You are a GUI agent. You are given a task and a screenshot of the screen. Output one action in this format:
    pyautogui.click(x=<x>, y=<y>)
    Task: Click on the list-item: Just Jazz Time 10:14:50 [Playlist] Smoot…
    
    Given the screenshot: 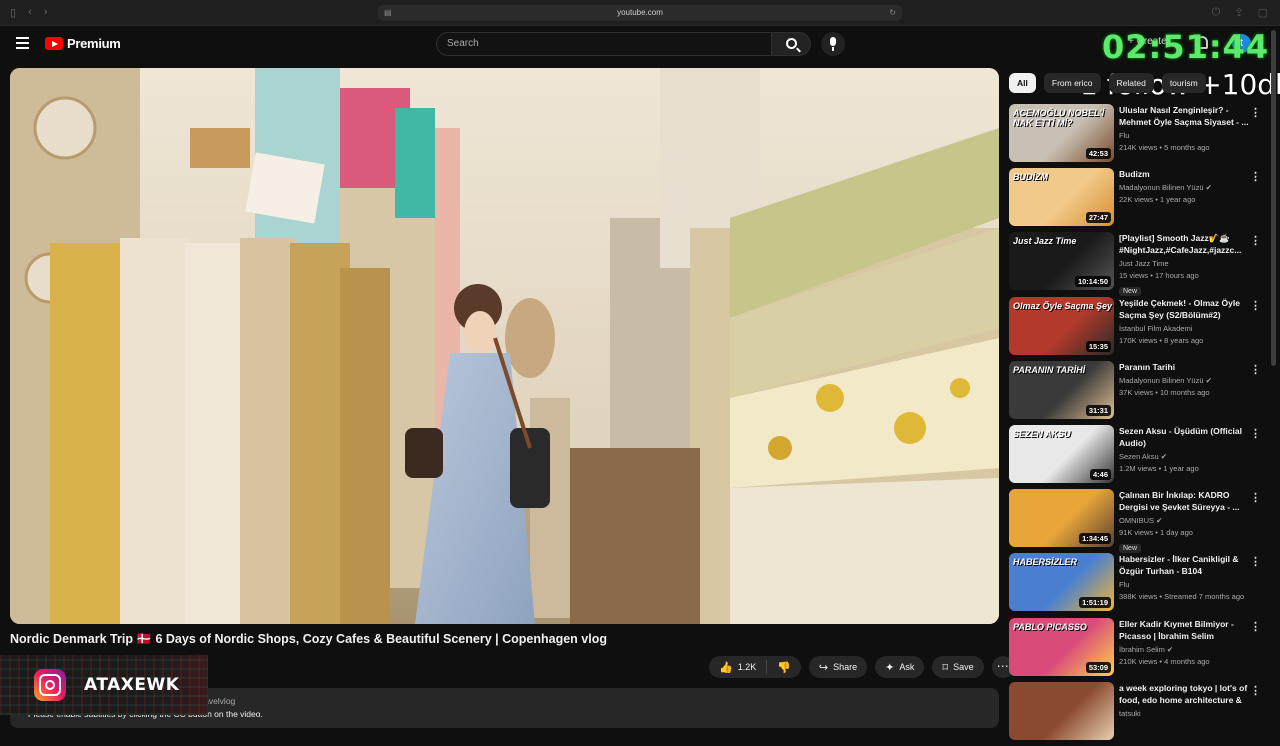 What is the action you would take?
    pyautogui.click(x=1138, y=264)
    